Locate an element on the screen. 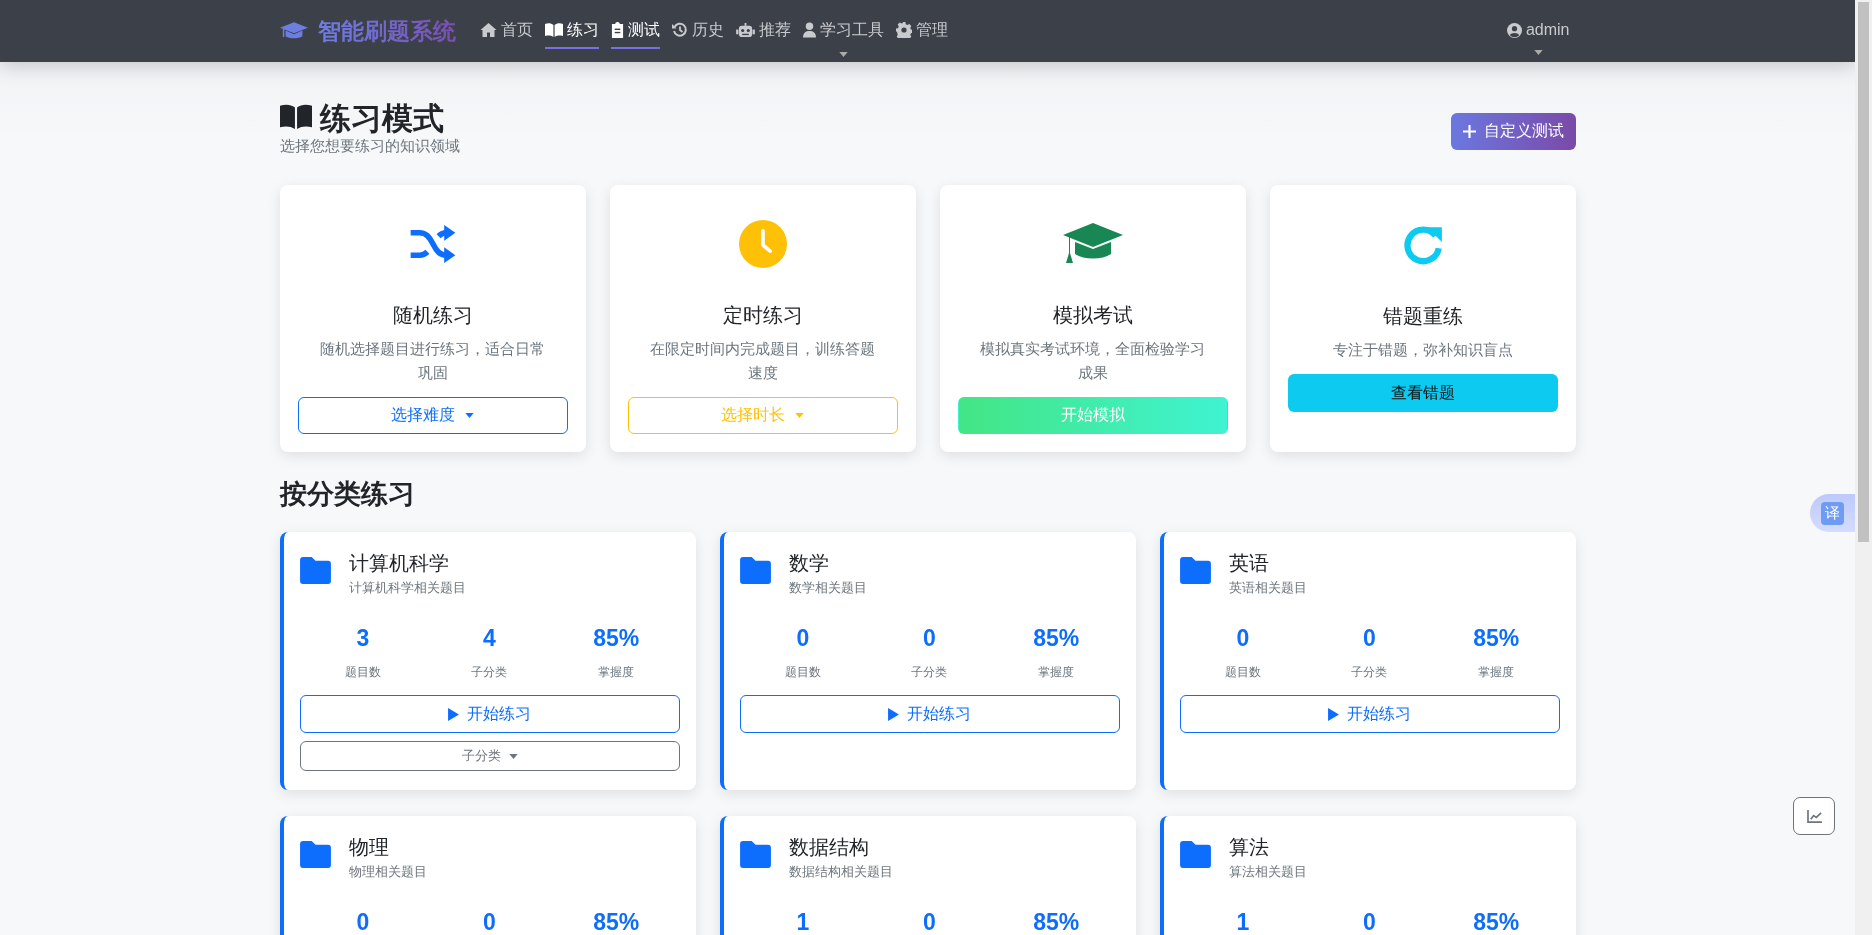 Image resolution: width=1872 pixels, height=935 pixels. nav-link: 推荐 is located at coordinates (763, 31).